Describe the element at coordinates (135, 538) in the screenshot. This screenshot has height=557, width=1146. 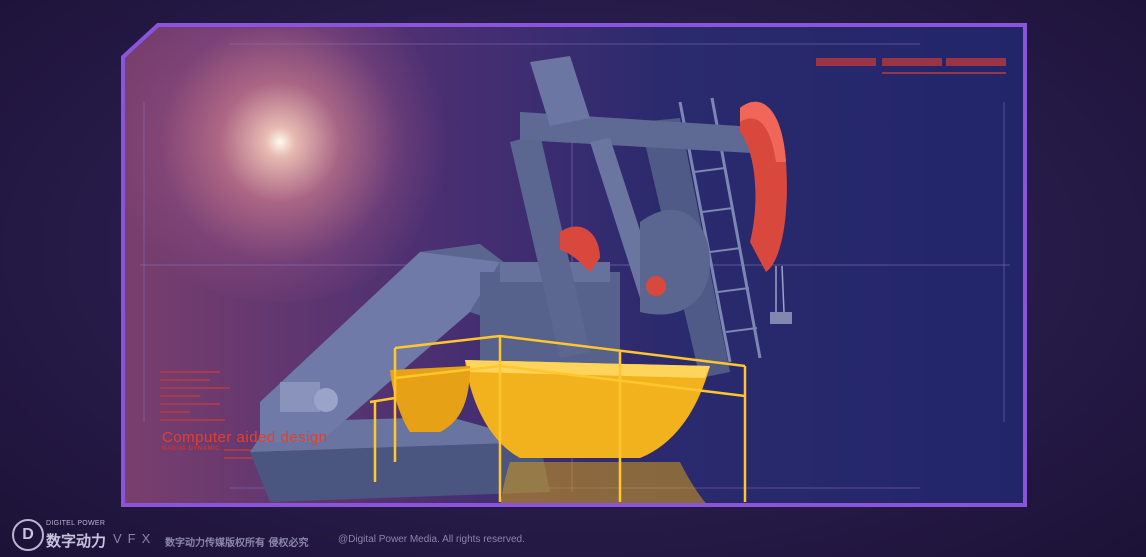
I see `vfx-label: VFX` at that location.